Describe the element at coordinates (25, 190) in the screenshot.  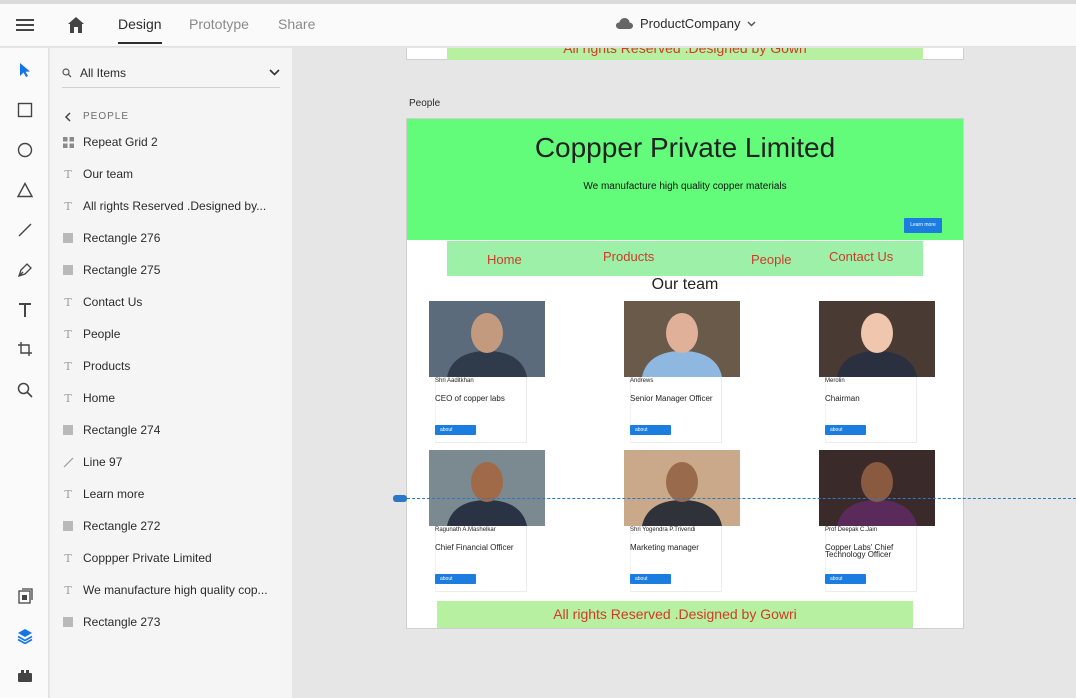
I see `polygon-tool-icon` at that location.